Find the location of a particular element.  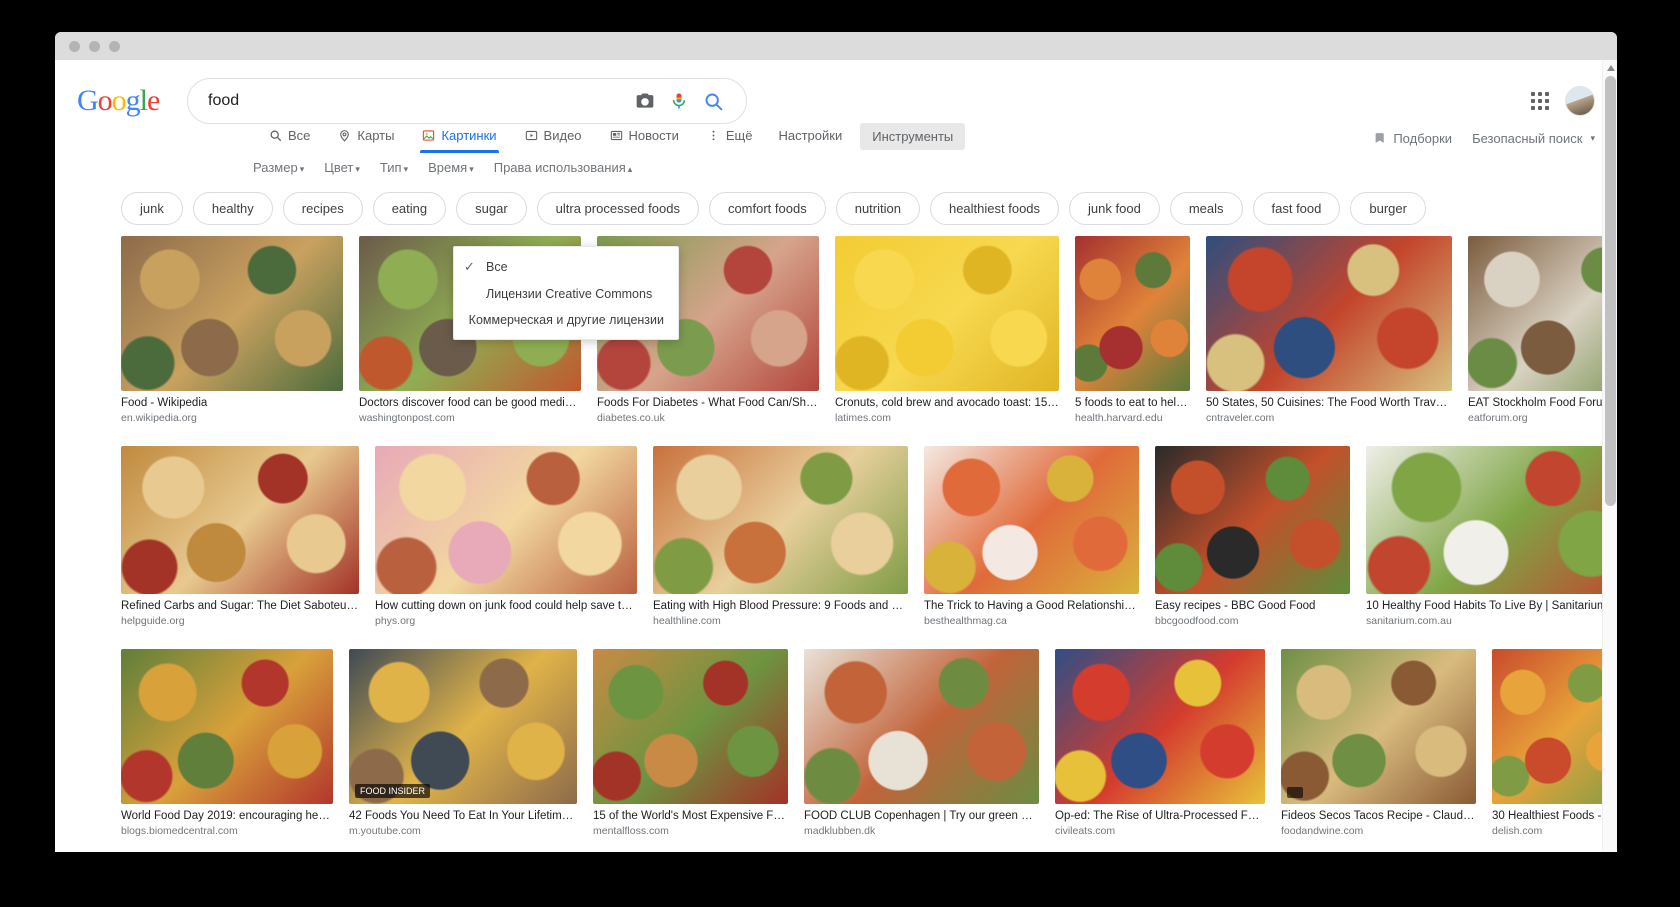

microphone-icon is located at coordinates (679, 101).